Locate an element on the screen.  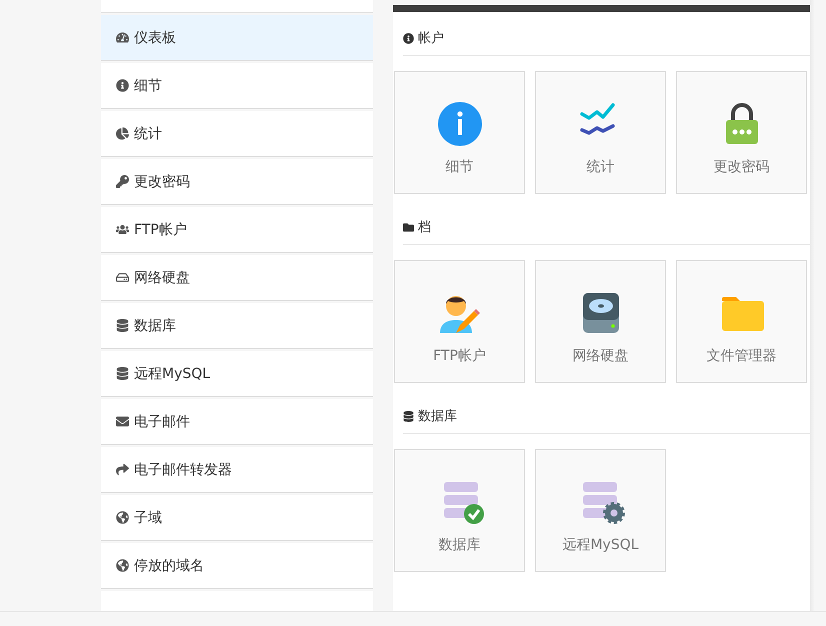
dashboard-icon is located at coordinates (122, 37).